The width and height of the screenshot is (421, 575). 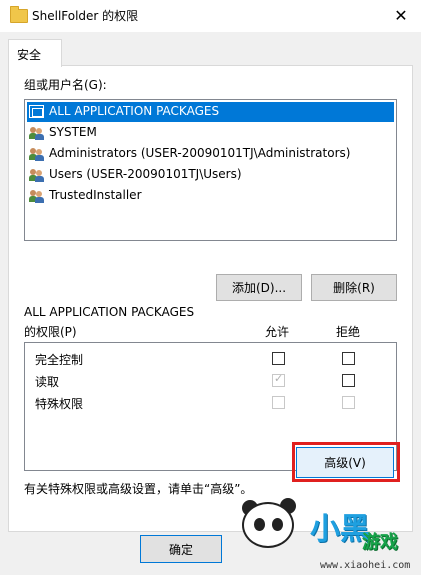 What do you see at coordinates (346, 462) in the screenshot?
I see `highlight-box` at bounding box center [346, 462].